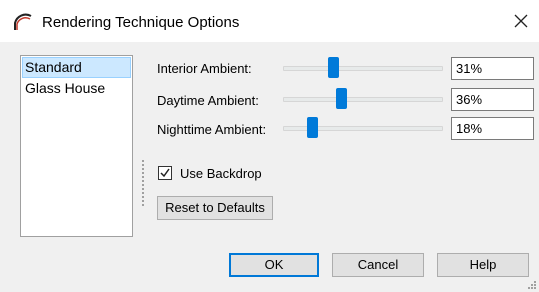 The height and width of the screenshot is (292, 539). I want to click on interior-ambient-slider, so click(363, 68).